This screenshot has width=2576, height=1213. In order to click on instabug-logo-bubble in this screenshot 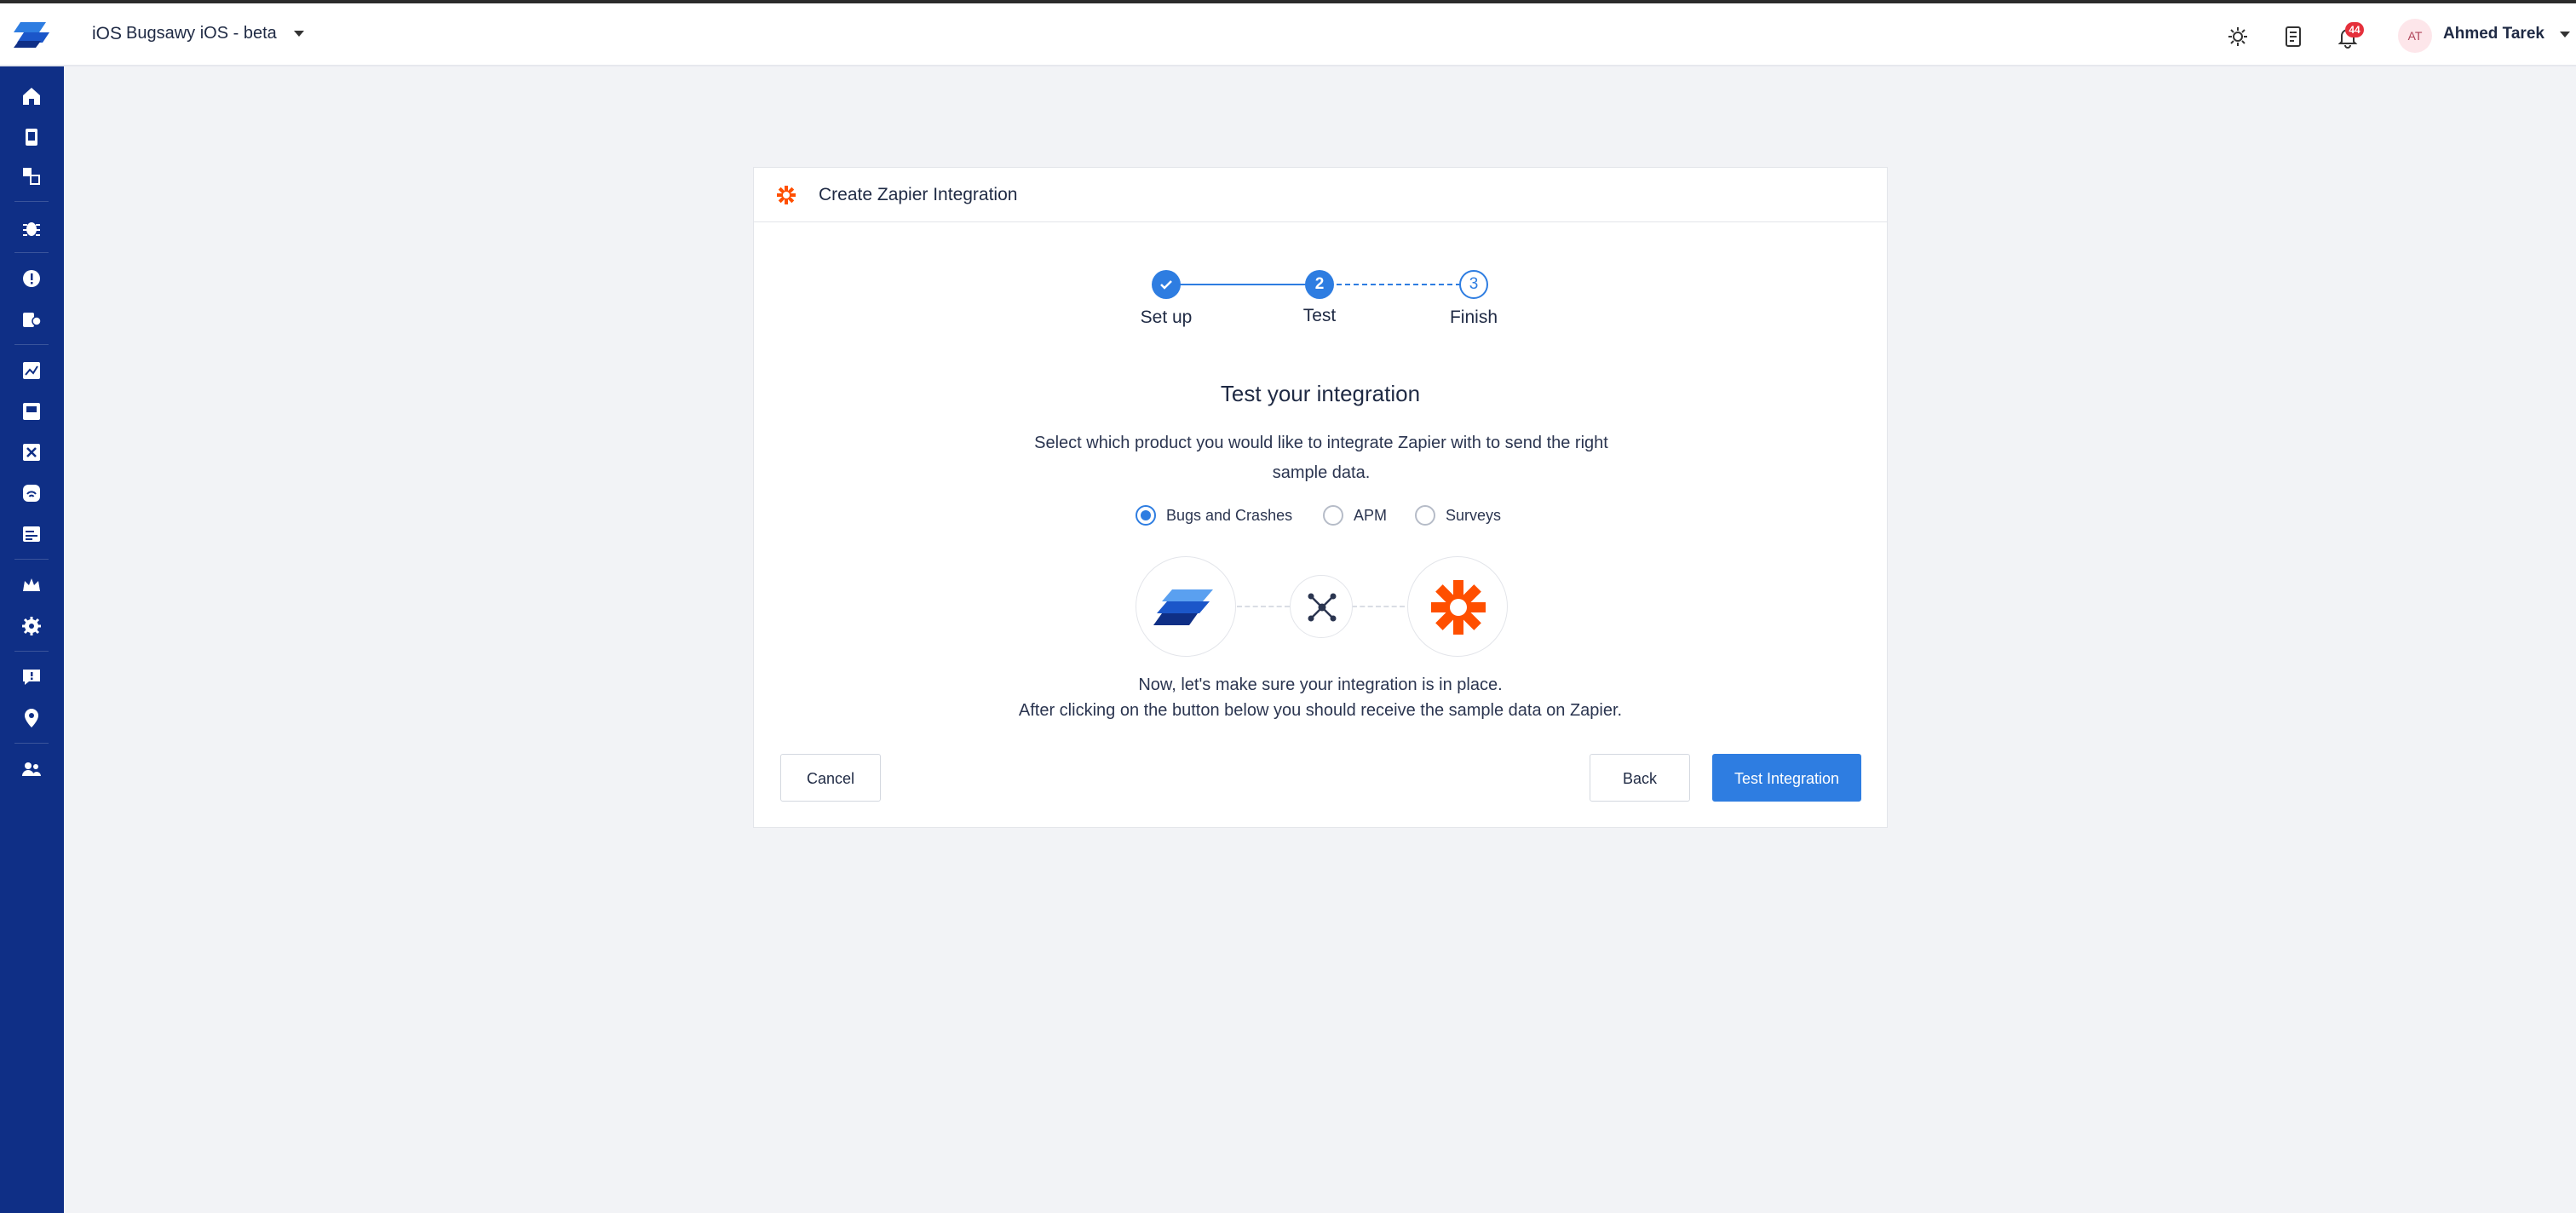, I will do `click(1186, 606)`.